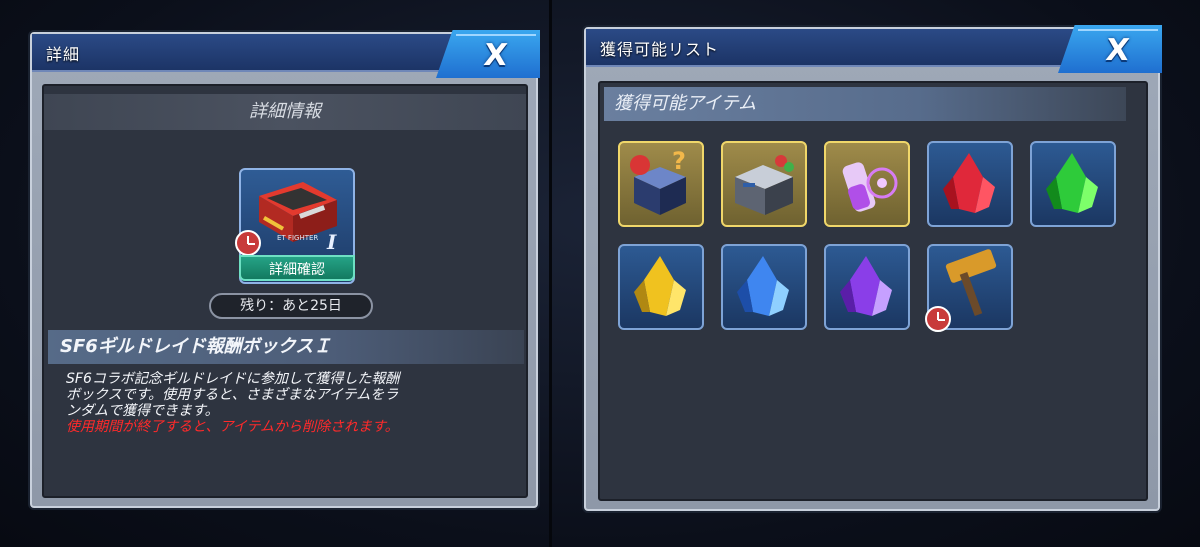 This screenshot has height=547, width=1200. I want to click on treasure-crate-icon, so click(764, 185).